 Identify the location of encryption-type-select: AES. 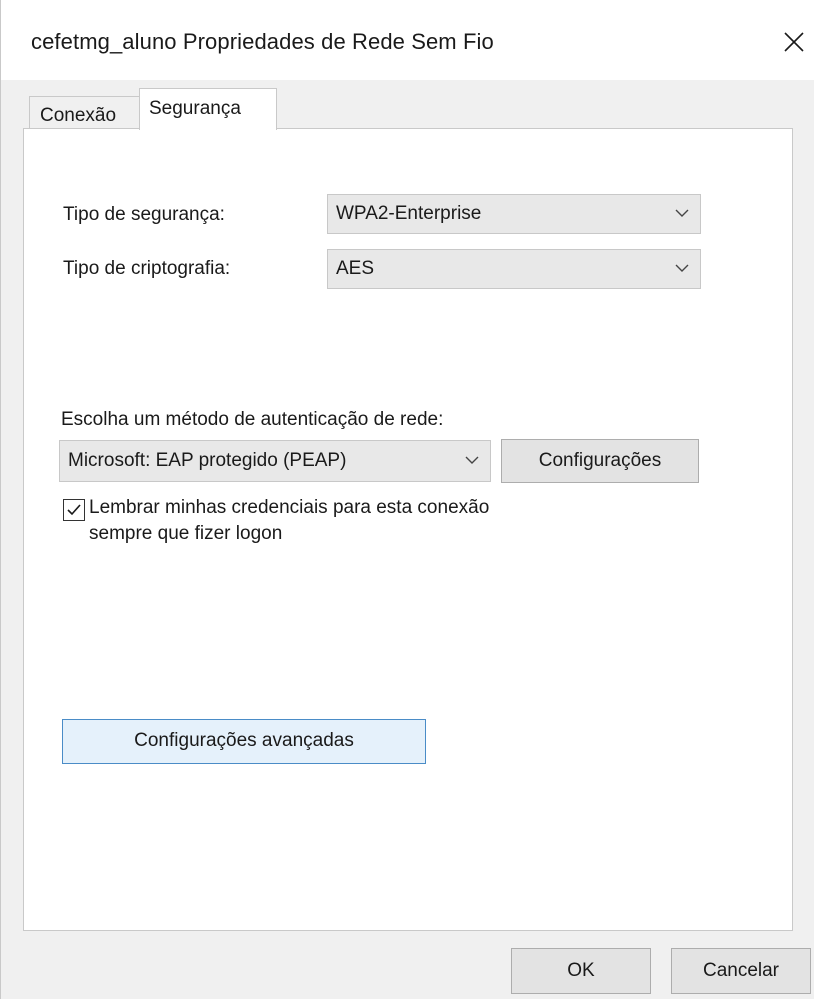
(514, 269).